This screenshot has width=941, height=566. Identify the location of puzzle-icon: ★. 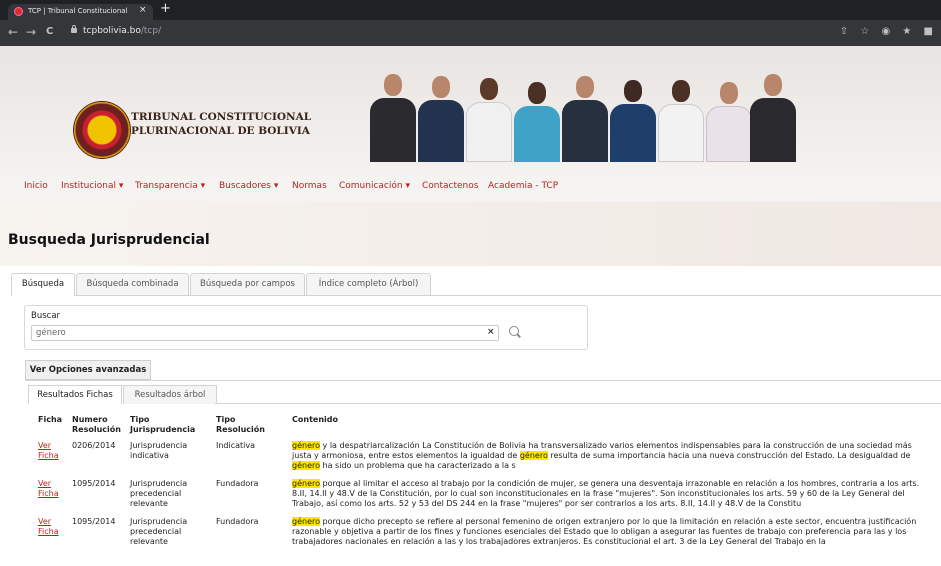
(906, 31).